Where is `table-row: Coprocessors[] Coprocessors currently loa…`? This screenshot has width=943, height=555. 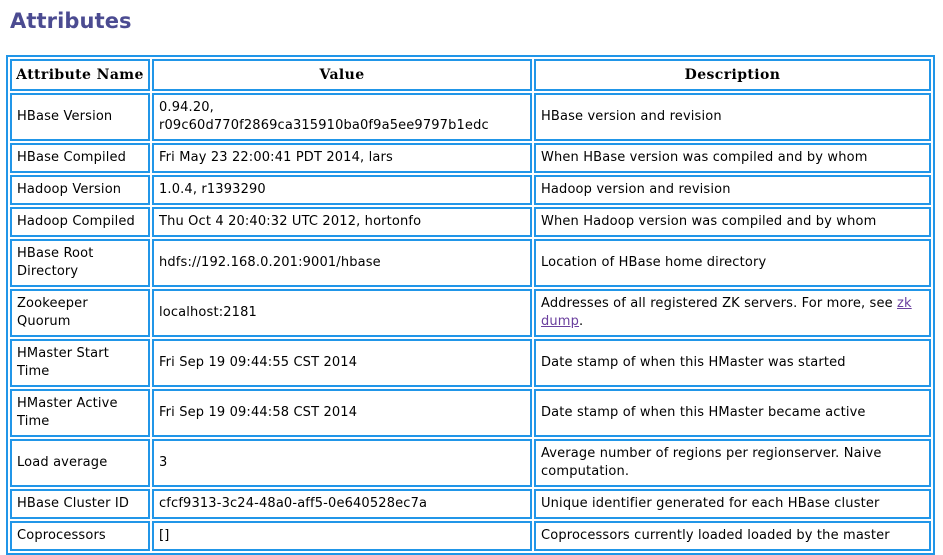
table-row: Coprocessors[] Coprocessors currently loa… is located at coordinates (470, 536).